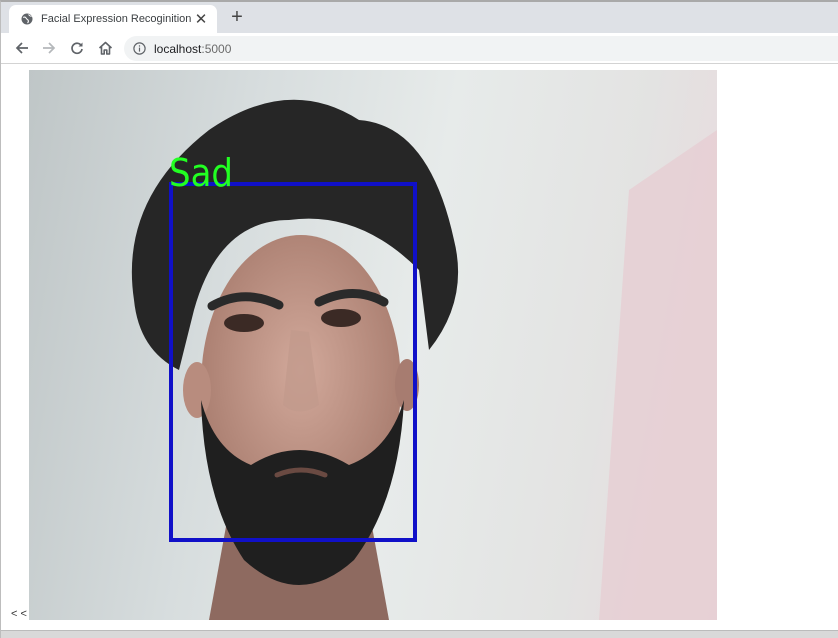 The width and height of the screenshot is (838, 638). Describe the element at coordinates (197, 390) in the screenshot. I see `left-ear` at that location.